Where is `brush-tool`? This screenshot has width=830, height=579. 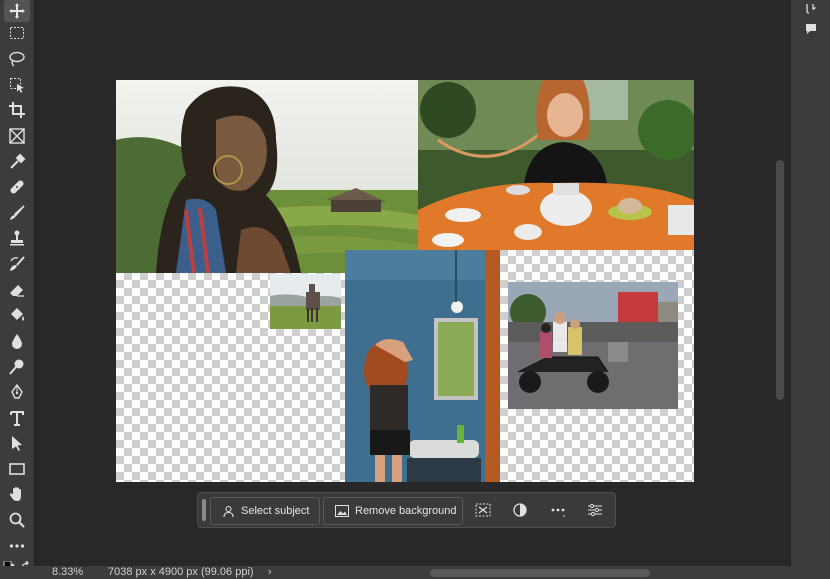 brush-tool is located at coordinates (17, 213).